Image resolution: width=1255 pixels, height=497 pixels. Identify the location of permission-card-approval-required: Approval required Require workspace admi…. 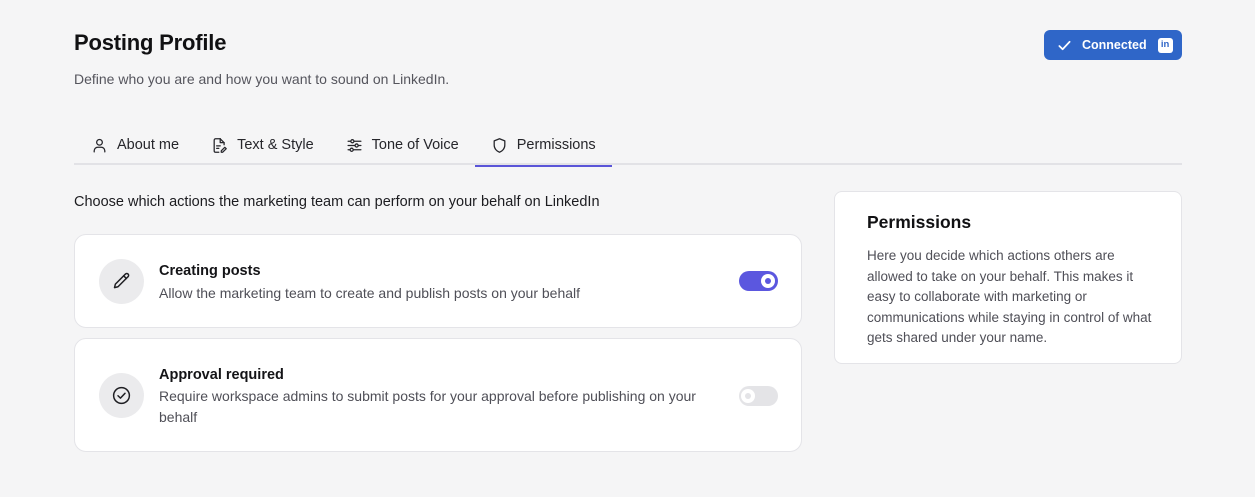
(438, 395).